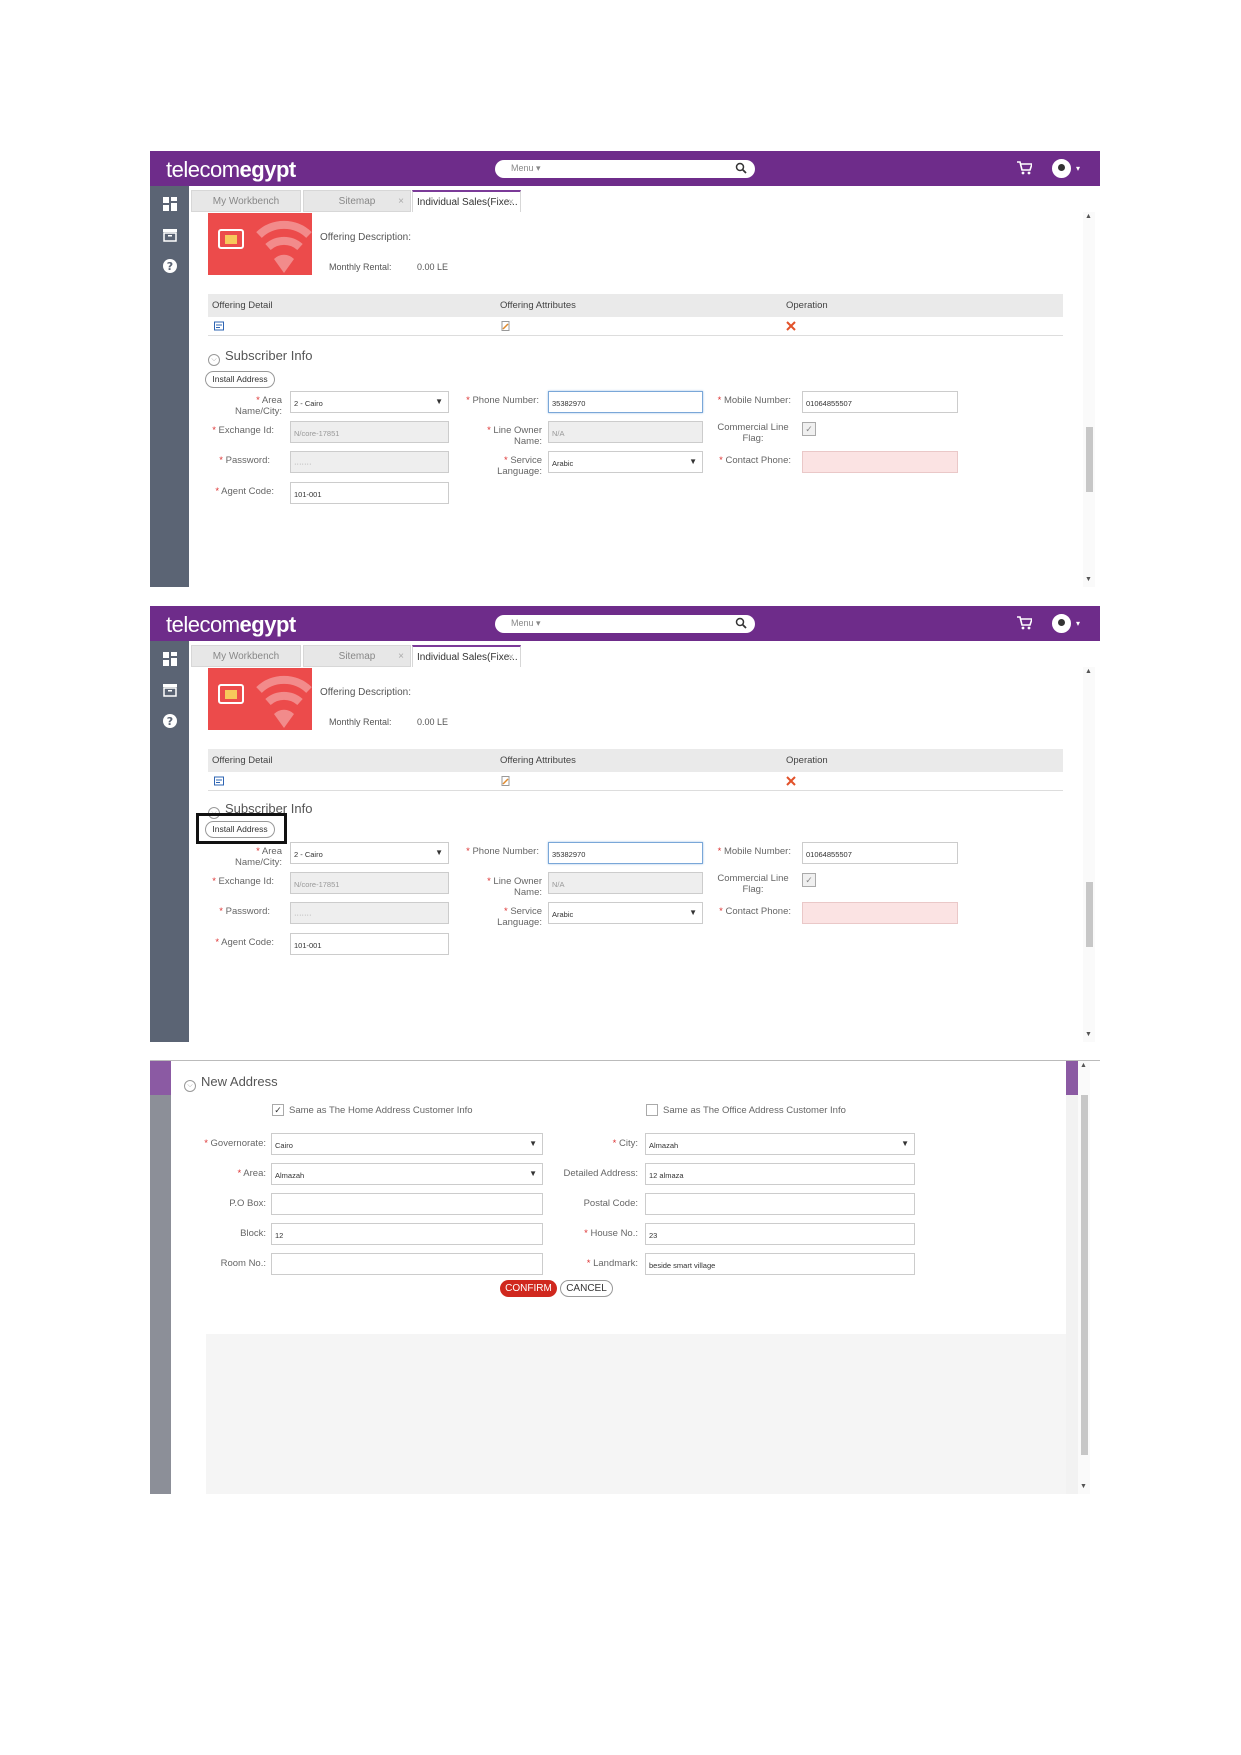 The height and width of the screenshot is (1755, 1241). Describe the element at coordinates (253, 1233) in the screenshot. I see `block-label: Block:` at that location.